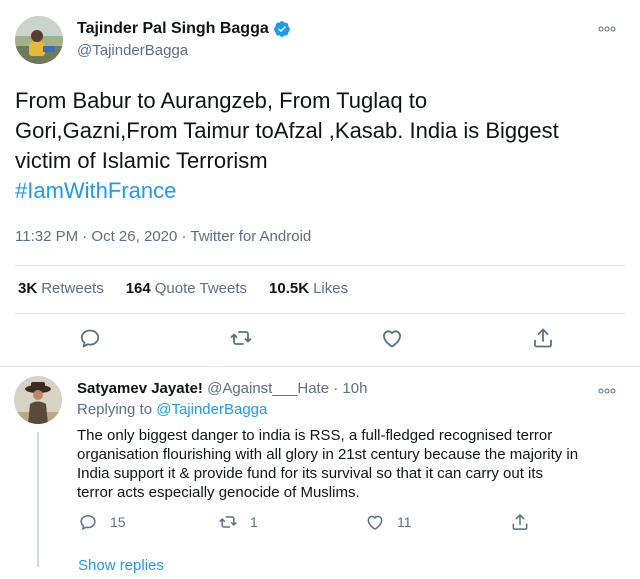  Describe the element at coordinates (320, 341) in the screenshot. I see `tweet-actions` at that location.